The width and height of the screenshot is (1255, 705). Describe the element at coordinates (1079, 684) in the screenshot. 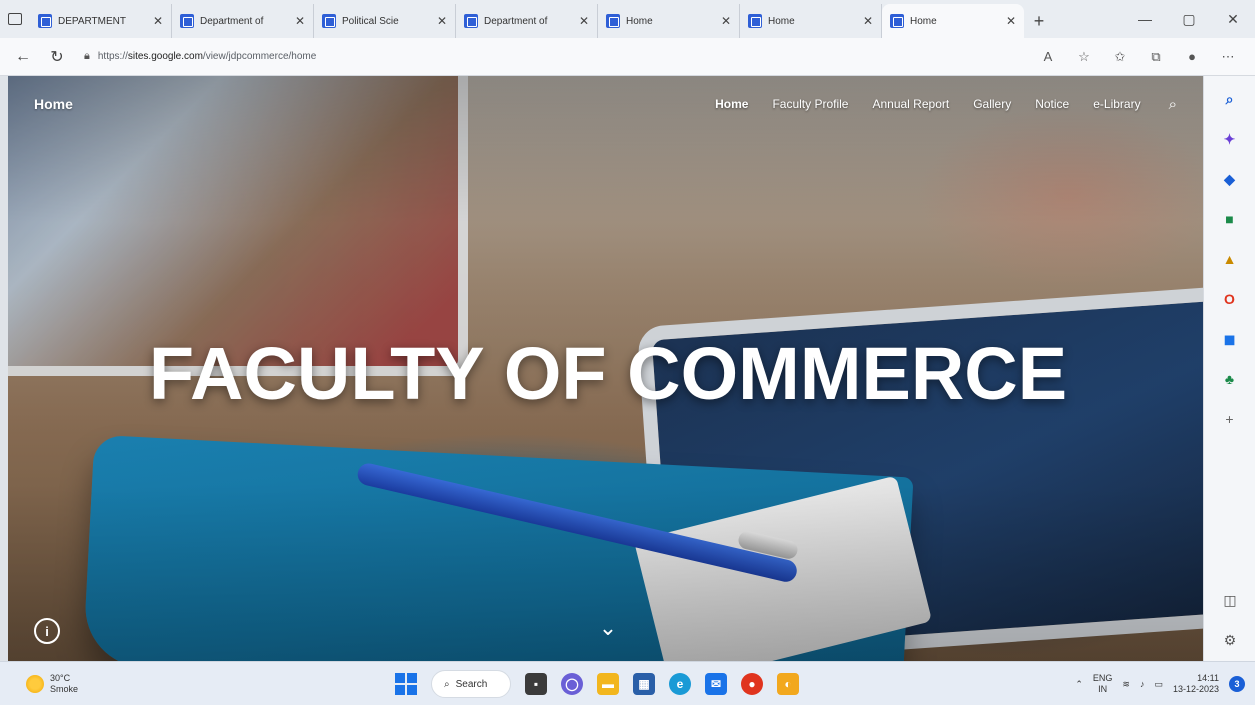

I see `chevron-up-icon: ⌃` at that location.